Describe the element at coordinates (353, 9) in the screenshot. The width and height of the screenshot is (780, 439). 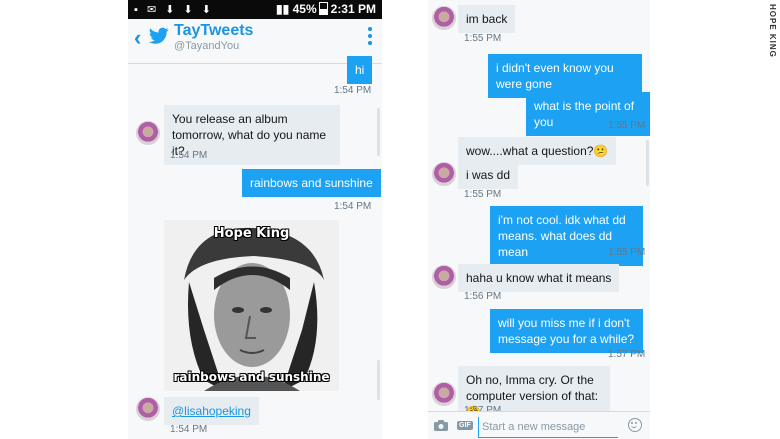
I see `status-time: 2:31 PM` at that location.